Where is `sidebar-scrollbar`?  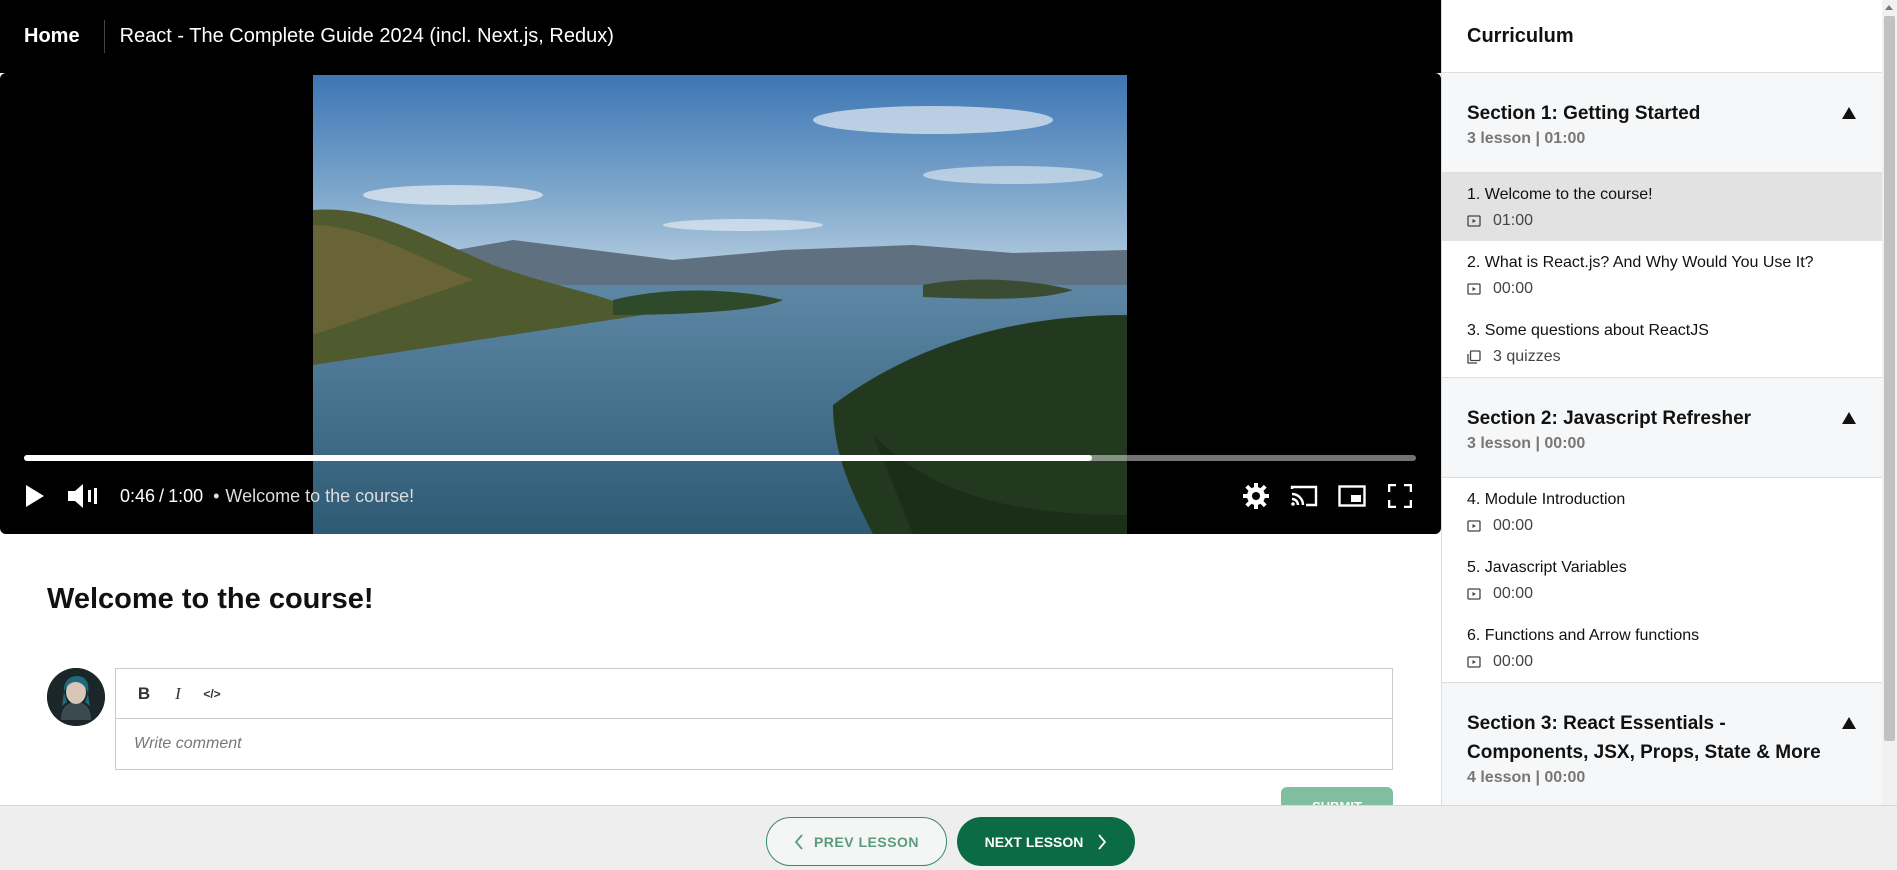 sidebar-scrollbar is located at coordinates (1889, 402).